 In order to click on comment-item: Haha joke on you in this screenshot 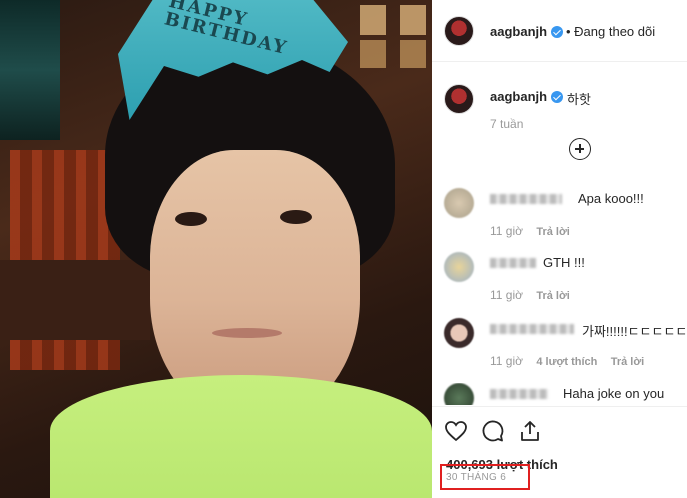, I will do `click(559, 394)`.